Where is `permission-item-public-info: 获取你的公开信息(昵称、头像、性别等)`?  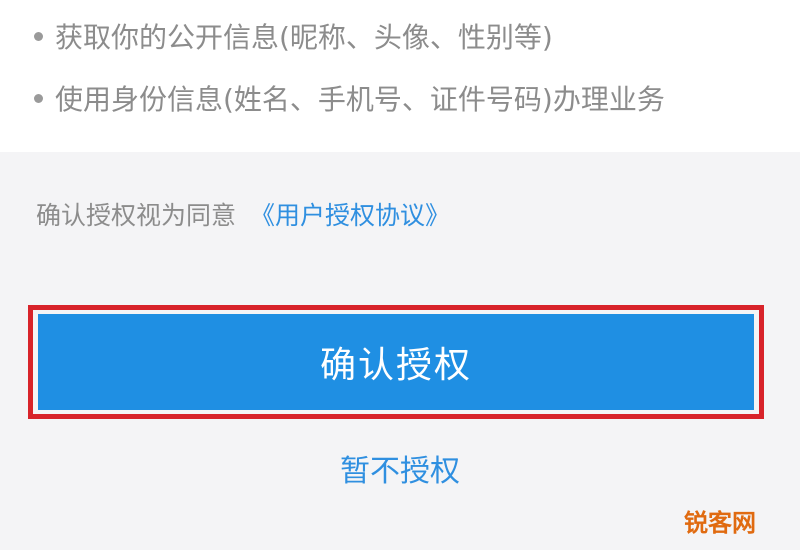
permission-item-public-info: 获取你的公开信息(昵称、头像、性别等) is located at coordinates (293, 38).